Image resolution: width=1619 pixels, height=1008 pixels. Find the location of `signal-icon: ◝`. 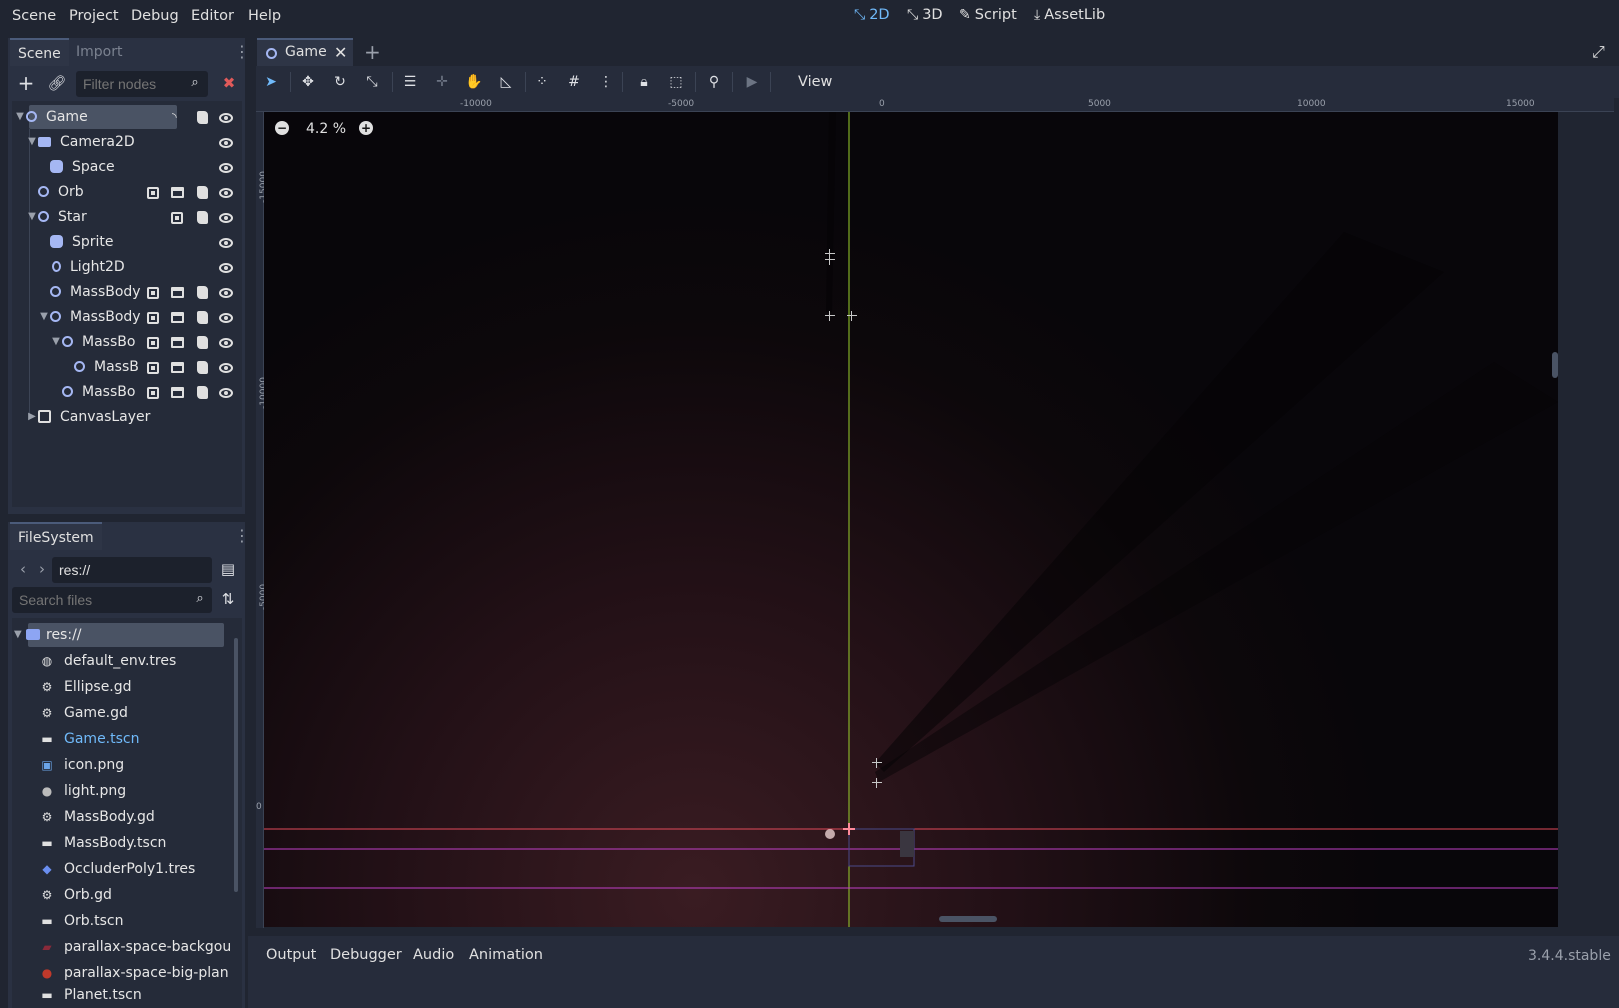

signal-icon: ◝ is located at coordinates (178, 117).